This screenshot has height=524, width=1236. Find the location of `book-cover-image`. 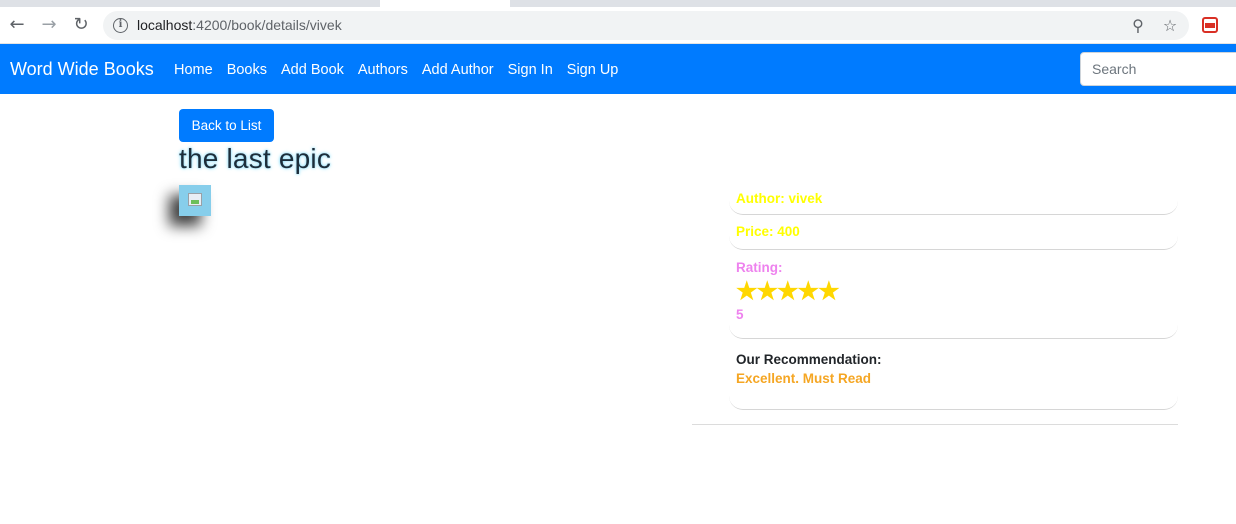

book-cover-image is located at coordinates (195, 200).